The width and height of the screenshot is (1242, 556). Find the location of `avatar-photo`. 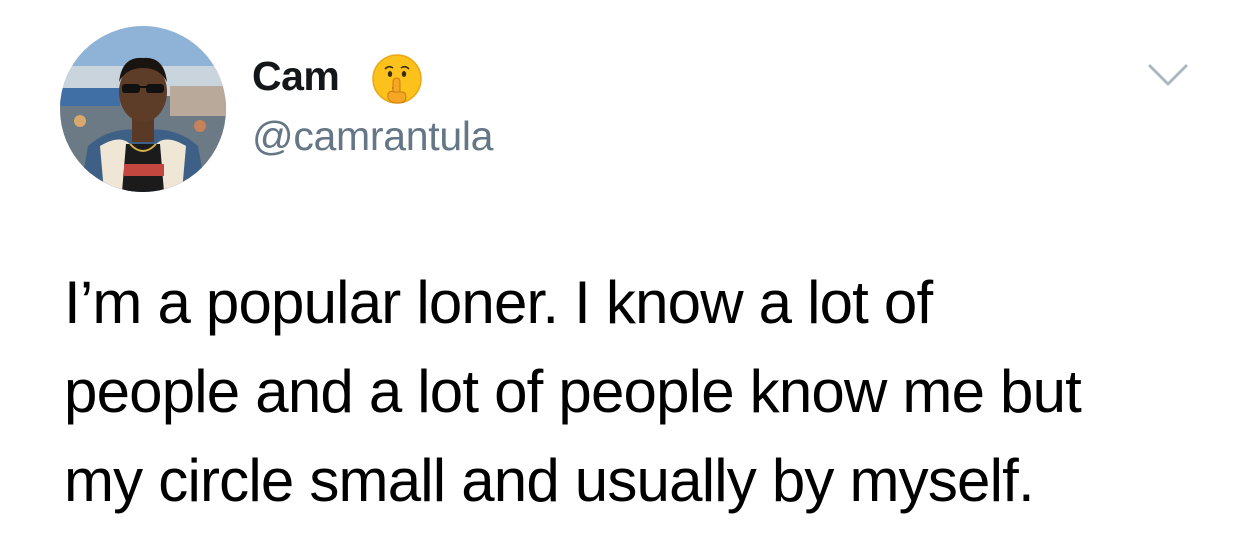

avatar-photo is located at coordinates (143, 109).